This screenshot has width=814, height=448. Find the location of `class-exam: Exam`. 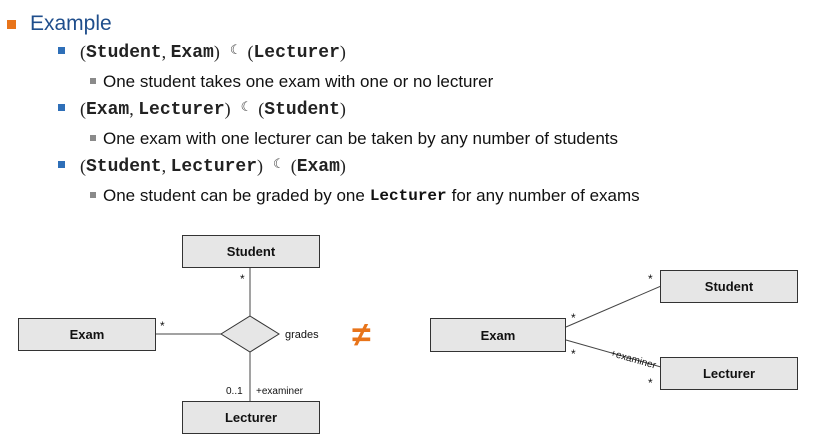

class-exam: Exam is located at coordinates (87, 334).